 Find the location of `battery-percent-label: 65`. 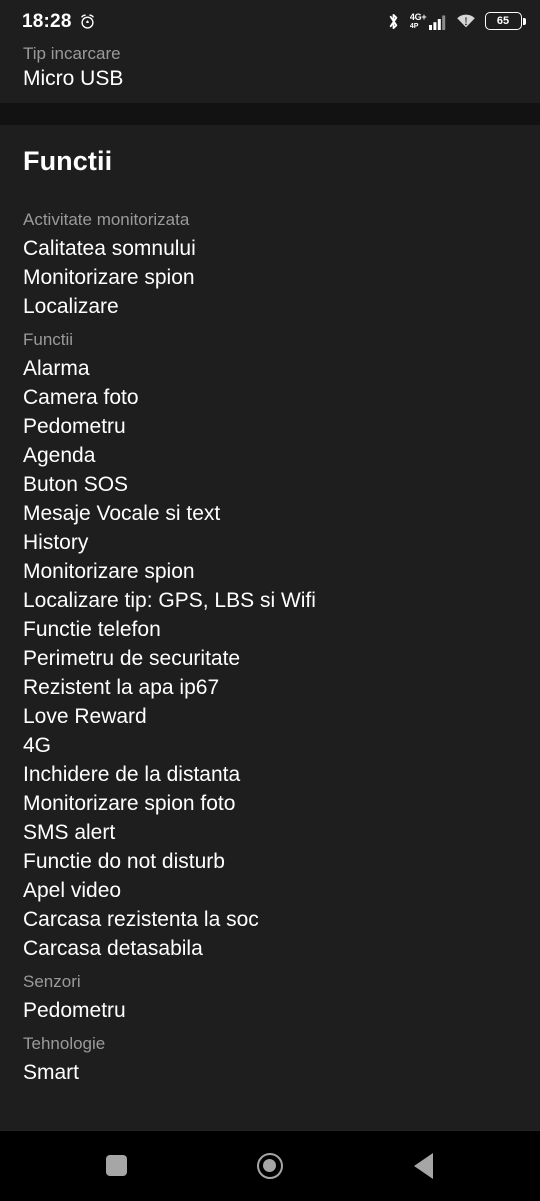

battery-percent-label: 65 is located at coordinates (503, 20).